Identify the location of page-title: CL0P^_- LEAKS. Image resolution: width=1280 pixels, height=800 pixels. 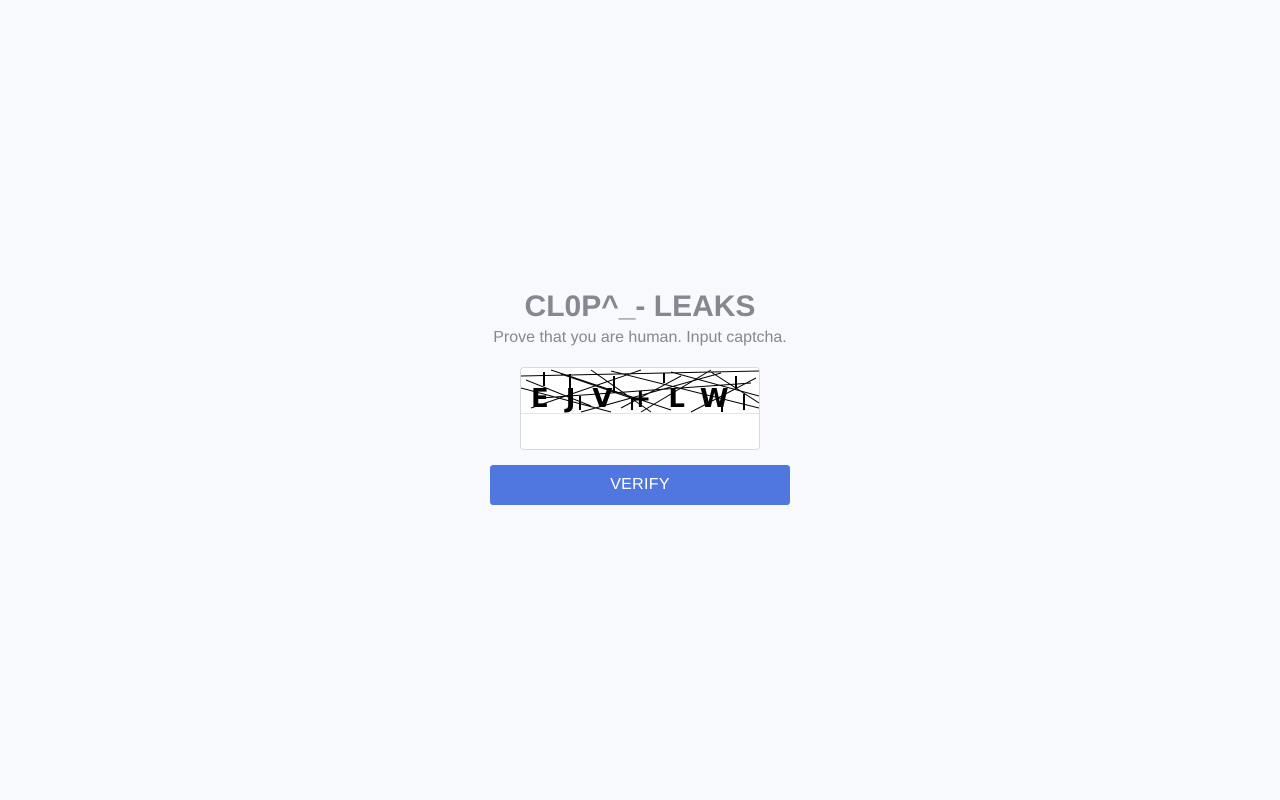
(640, 306).